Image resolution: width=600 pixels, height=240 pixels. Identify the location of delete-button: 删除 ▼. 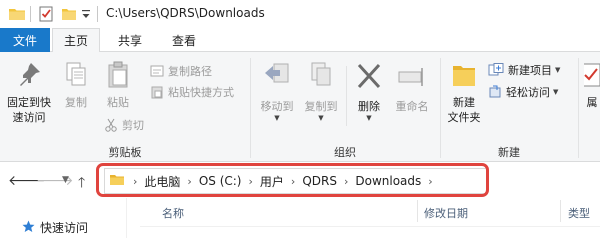
(369, 91).